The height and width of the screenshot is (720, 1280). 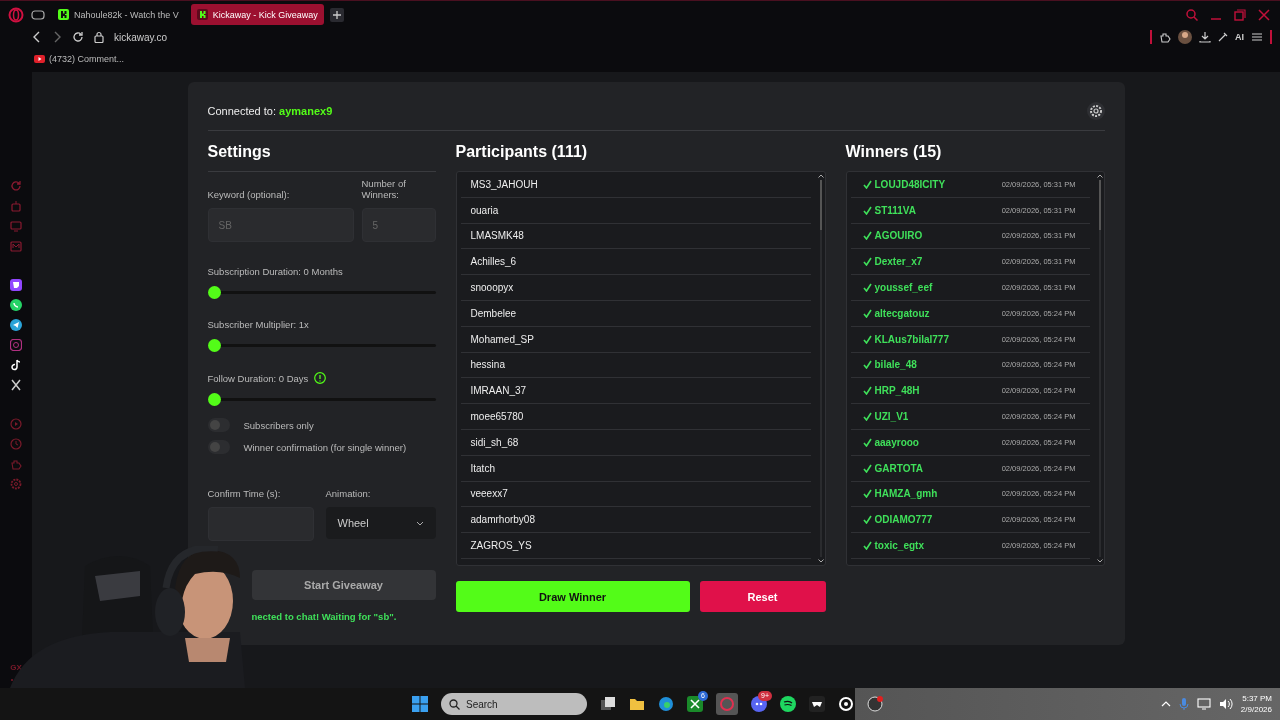 I want to click on lock-icon, so click(x=99, y=37).